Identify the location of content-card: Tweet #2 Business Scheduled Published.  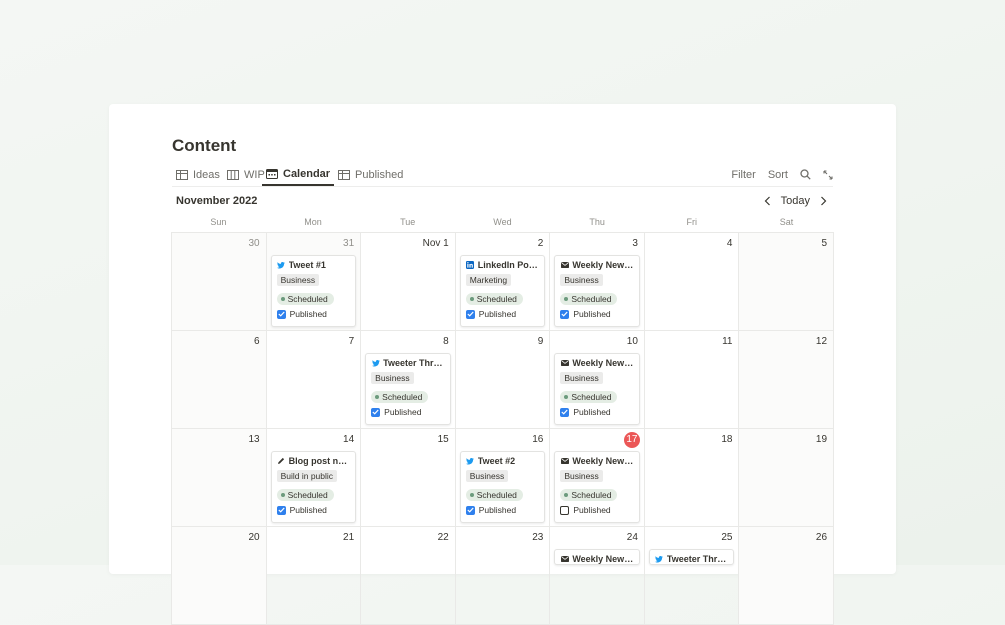
(502, 487).